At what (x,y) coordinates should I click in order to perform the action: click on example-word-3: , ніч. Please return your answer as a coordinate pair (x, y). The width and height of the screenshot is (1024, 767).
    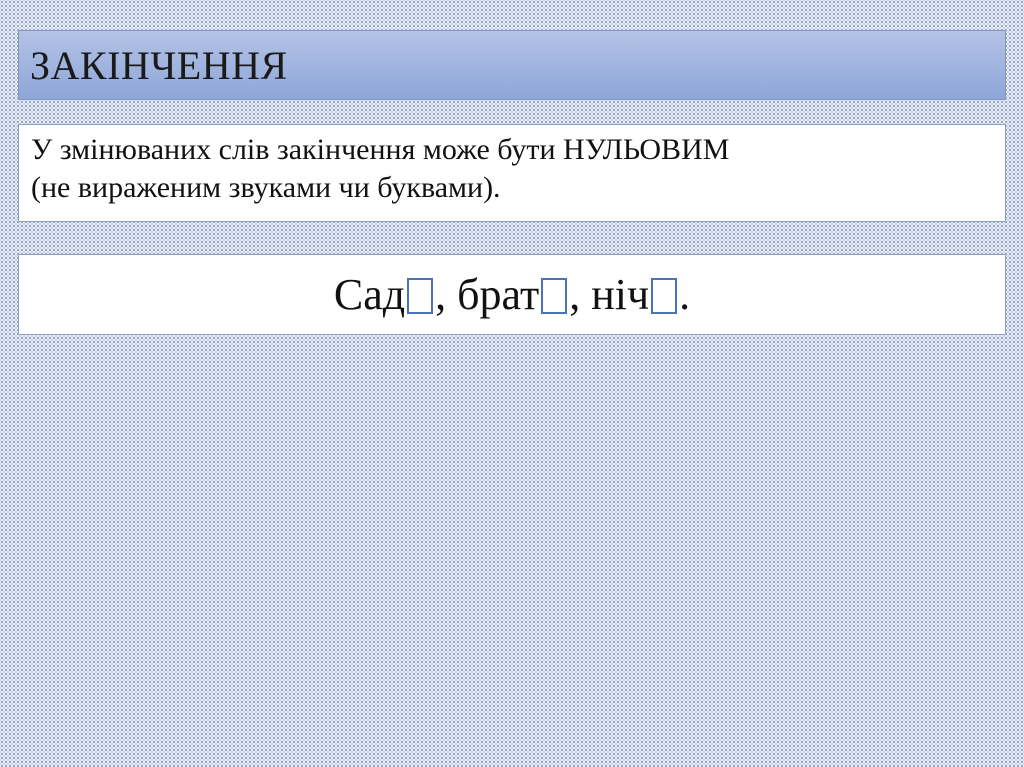
    Looking at the image, I should click on (609, 294).